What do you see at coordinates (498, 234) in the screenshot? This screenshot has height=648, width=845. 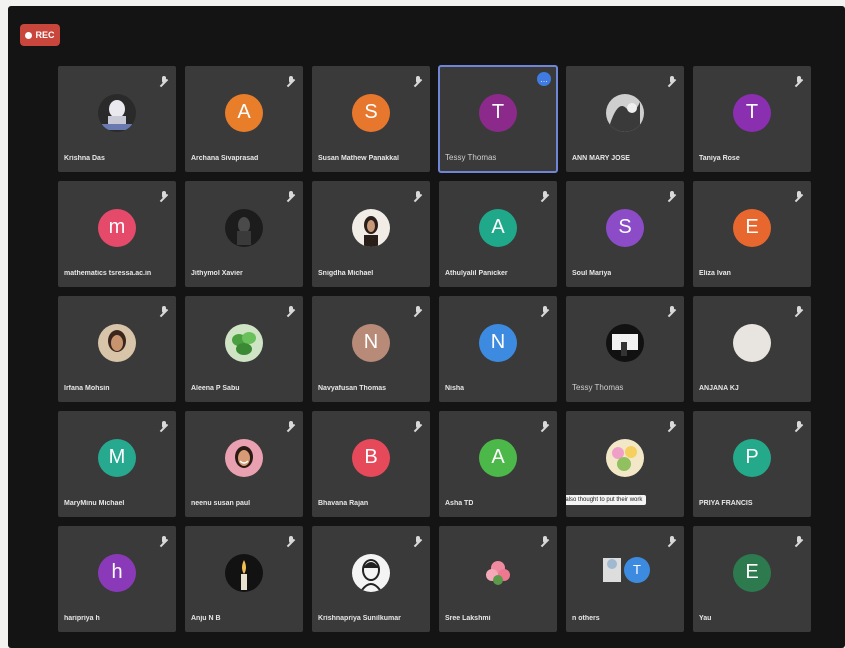 I see `participant-tile: A Athulyalil Panicker` at bounding box center [498, 234].